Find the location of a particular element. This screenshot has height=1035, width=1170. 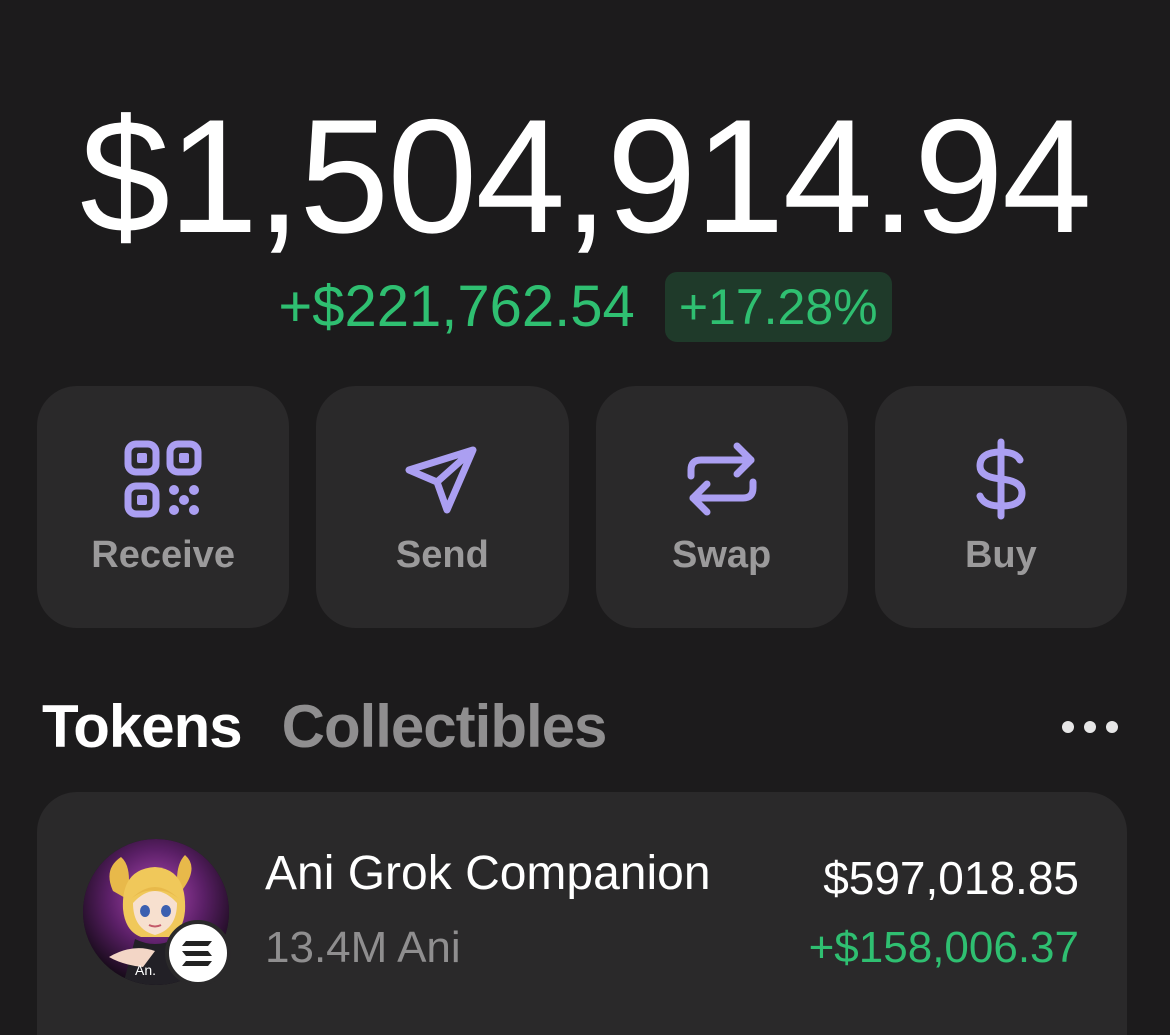

swap-icon is located at coordinates (722, 479).